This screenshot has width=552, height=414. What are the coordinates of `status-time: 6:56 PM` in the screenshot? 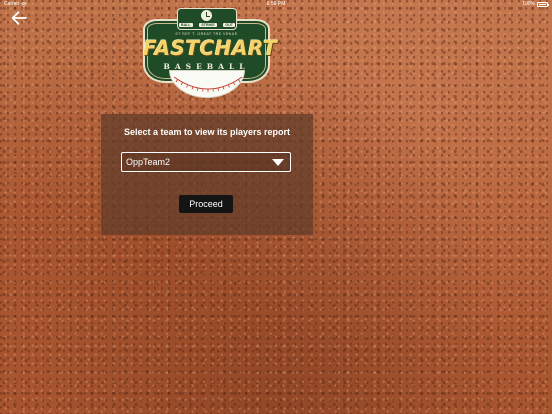 It's located at (276, 4).